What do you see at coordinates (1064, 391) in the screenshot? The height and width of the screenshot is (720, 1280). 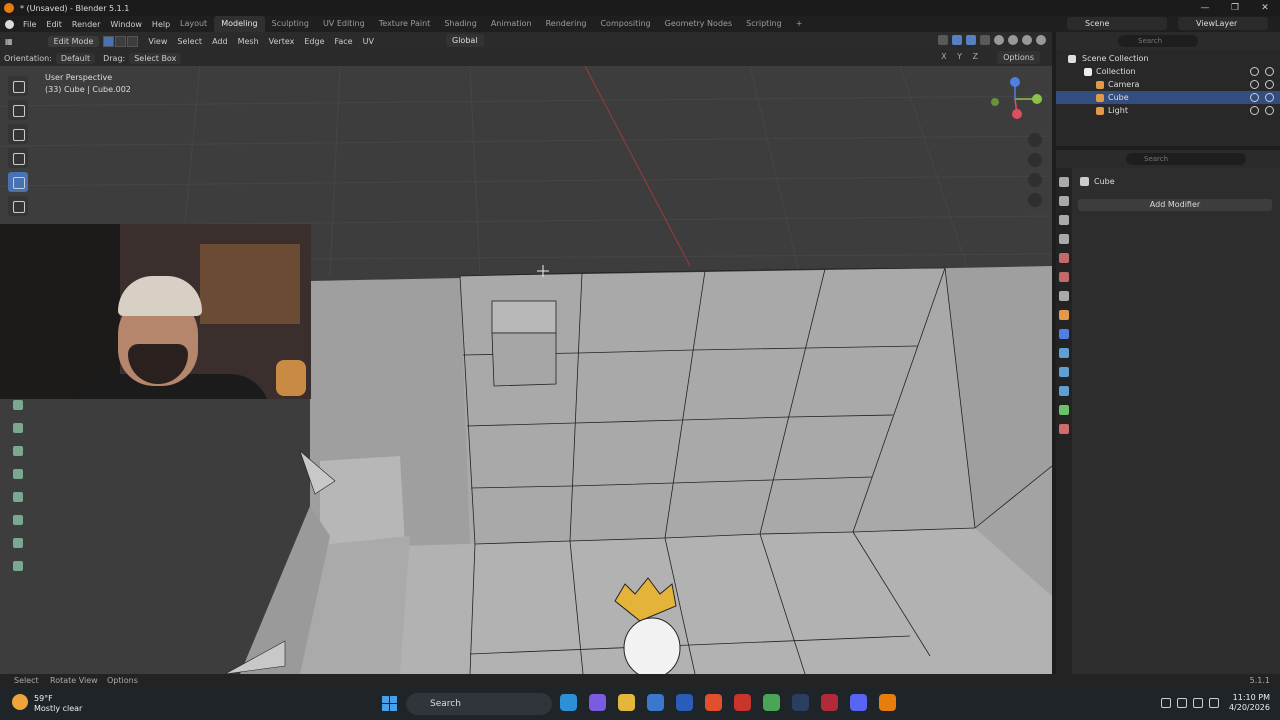 I see `constraints-tab-icon` at bounding box center [1064, 391].